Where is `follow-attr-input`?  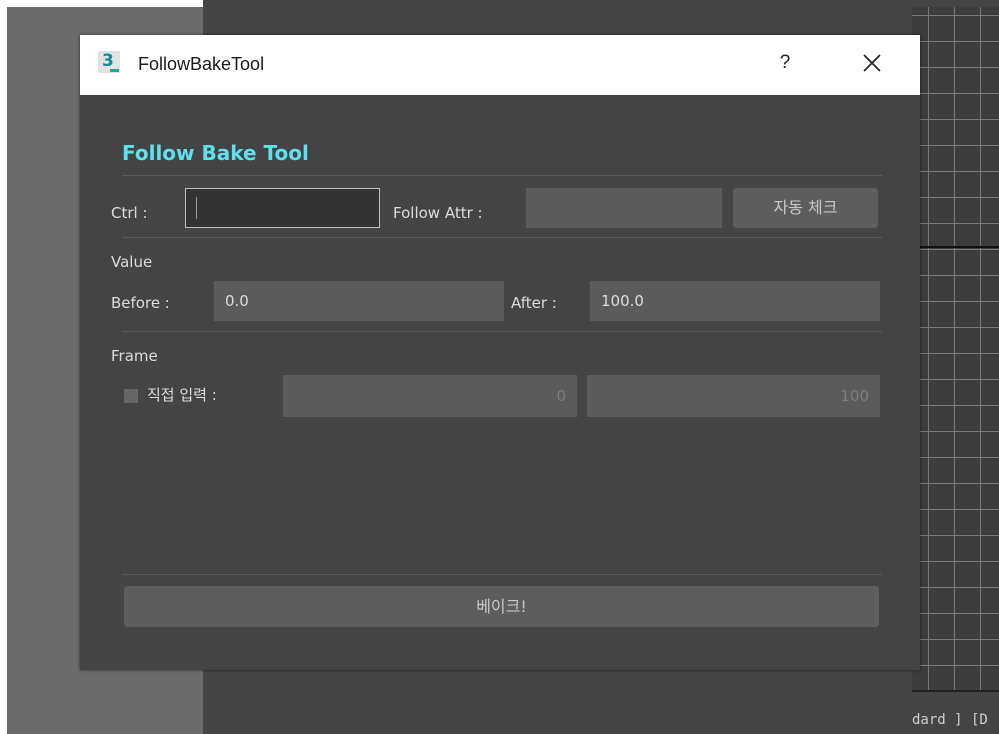
follow-attr-input is located at coordinates (624, 208).